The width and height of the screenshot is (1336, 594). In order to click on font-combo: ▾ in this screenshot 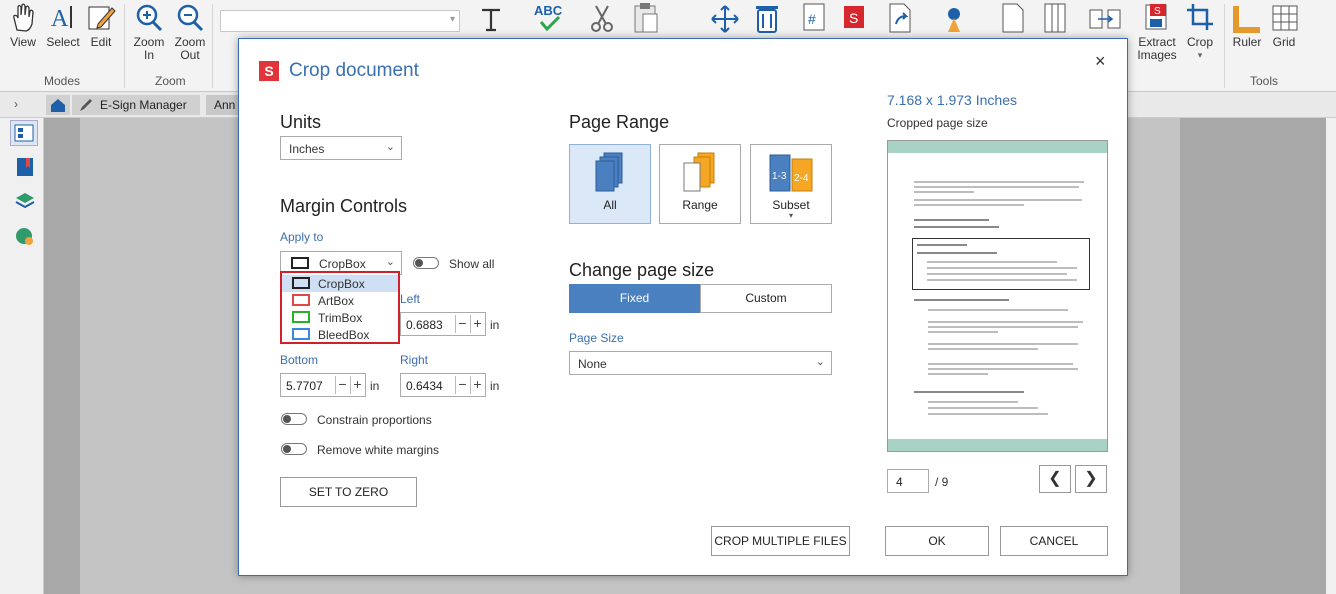, I will do `click(340, 21)`.